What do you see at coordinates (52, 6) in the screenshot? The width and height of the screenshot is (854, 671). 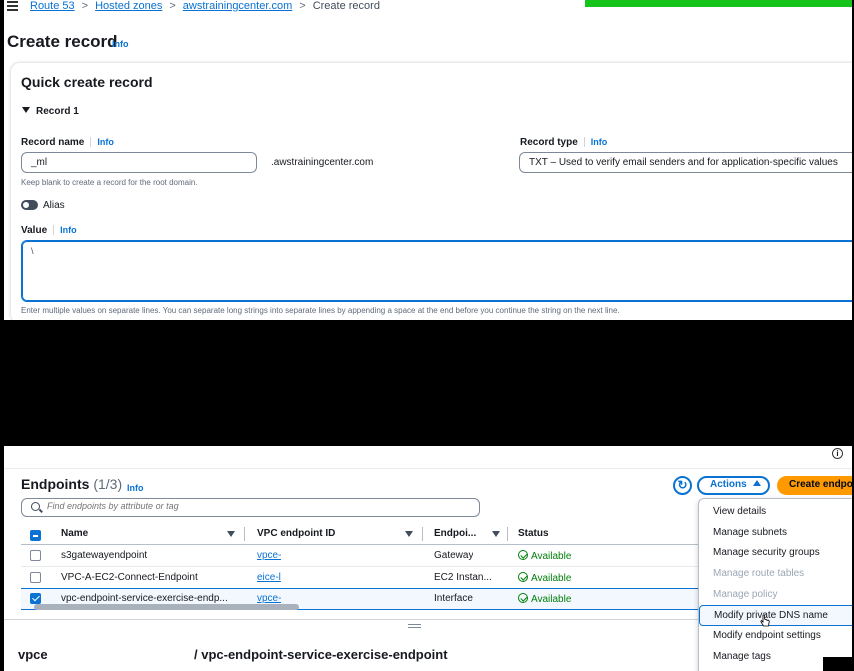 I see `breadcrumb-route53: Route 53` at bounding box center [52, 6].